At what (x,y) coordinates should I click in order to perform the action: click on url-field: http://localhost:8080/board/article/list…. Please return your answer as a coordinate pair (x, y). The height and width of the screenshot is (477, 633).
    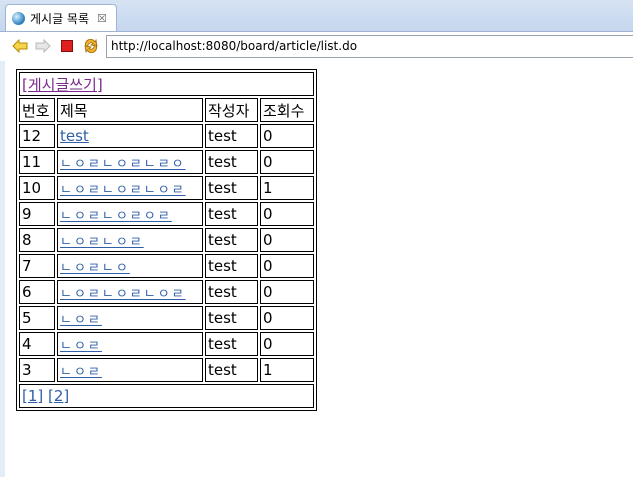
    Looking at the image, I should click on (369, 46).